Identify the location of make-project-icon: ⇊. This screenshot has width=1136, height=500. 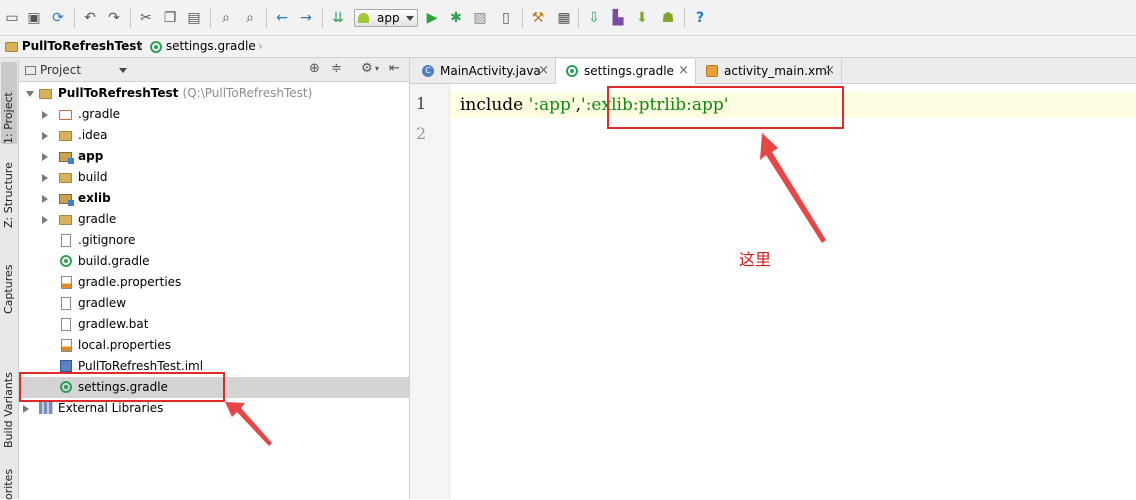
(338, 18).